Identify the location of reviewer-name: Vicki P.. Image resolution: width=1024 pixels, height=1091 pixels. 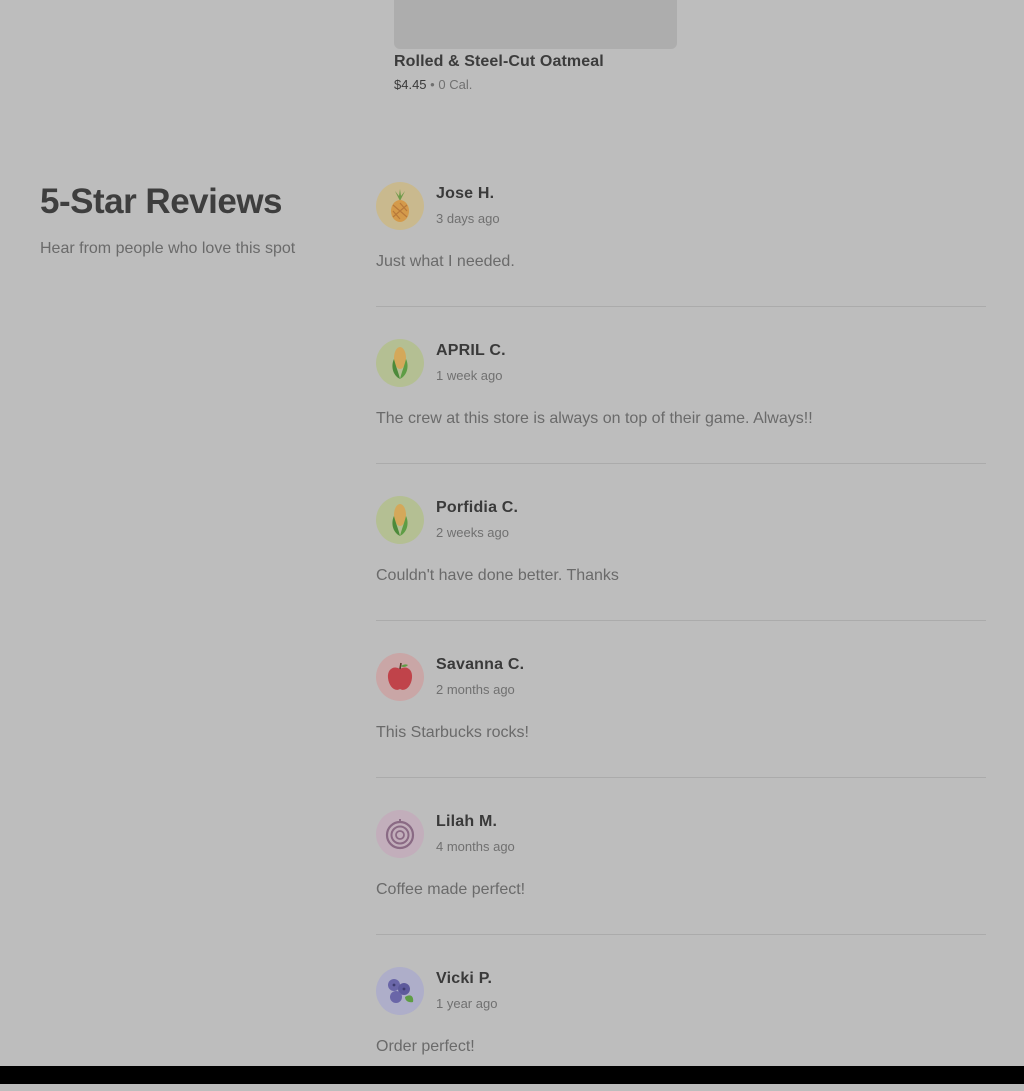
(464, 978).